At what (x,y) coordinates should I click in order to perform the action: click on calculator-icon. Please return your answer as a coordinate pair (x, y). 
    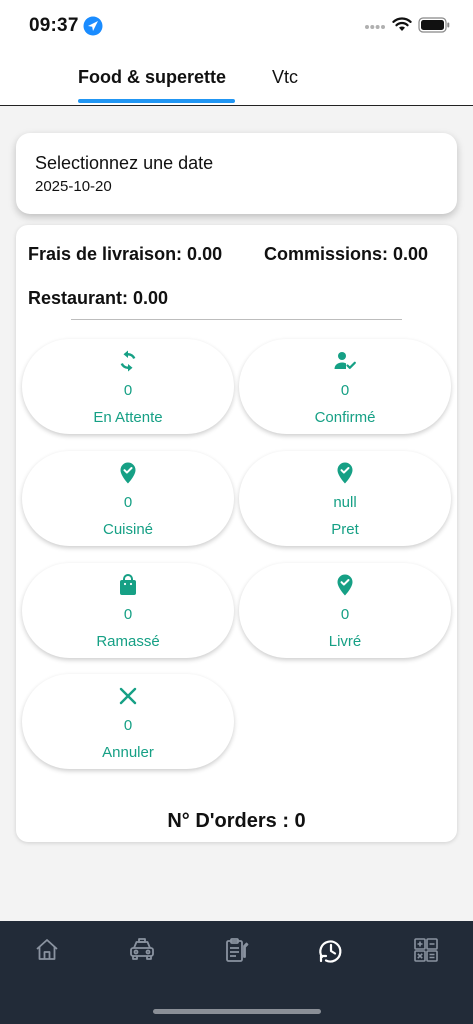
    Looking at the image, I should click on (426, 950).